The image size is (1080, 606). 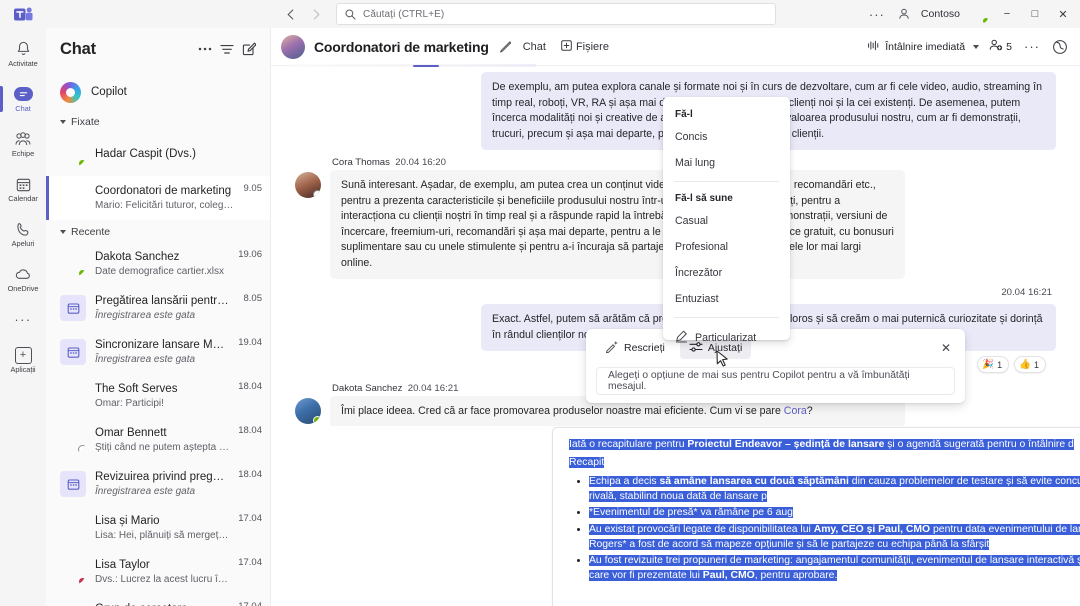 I want to click on presence-online-badge, so click(x=985, y=20).